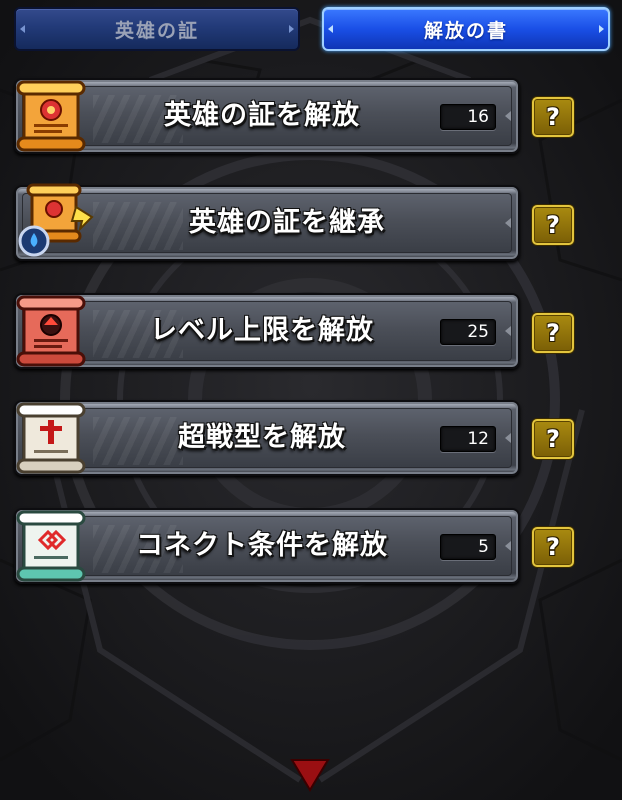  I want to click on menu-row-inherit-hero-proof: 英雄の証を継承, so click(267, 222).